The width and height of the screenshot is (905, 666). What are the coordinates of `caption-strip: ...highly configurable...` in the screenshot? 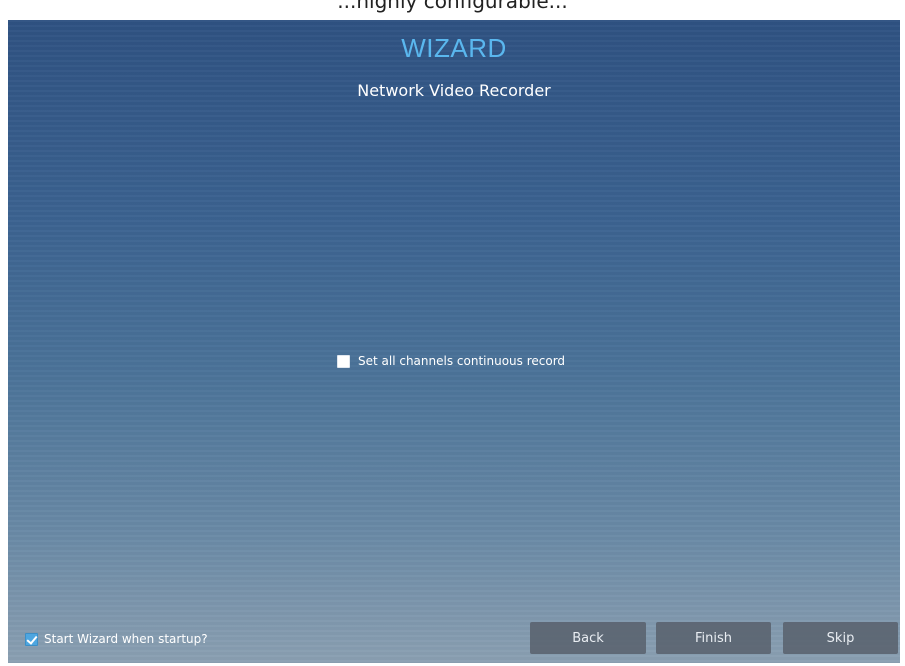 It's located at (452, 11).